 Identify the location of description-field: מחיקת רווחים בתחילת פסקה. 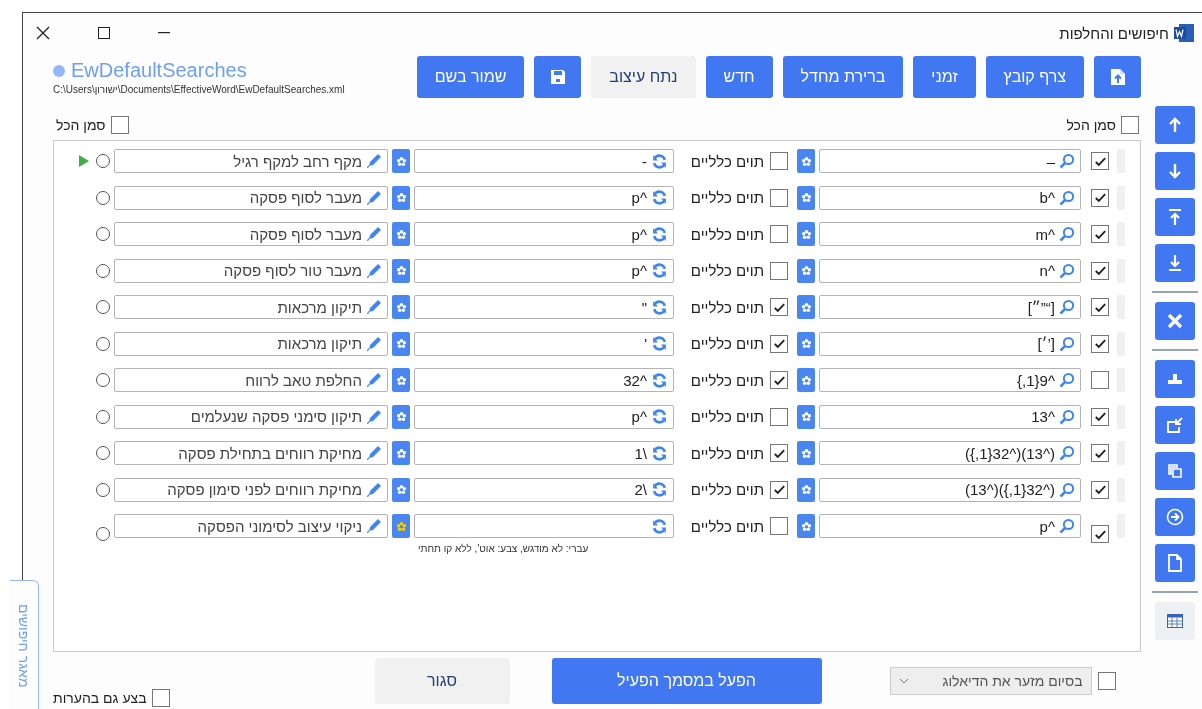
(251, 453).